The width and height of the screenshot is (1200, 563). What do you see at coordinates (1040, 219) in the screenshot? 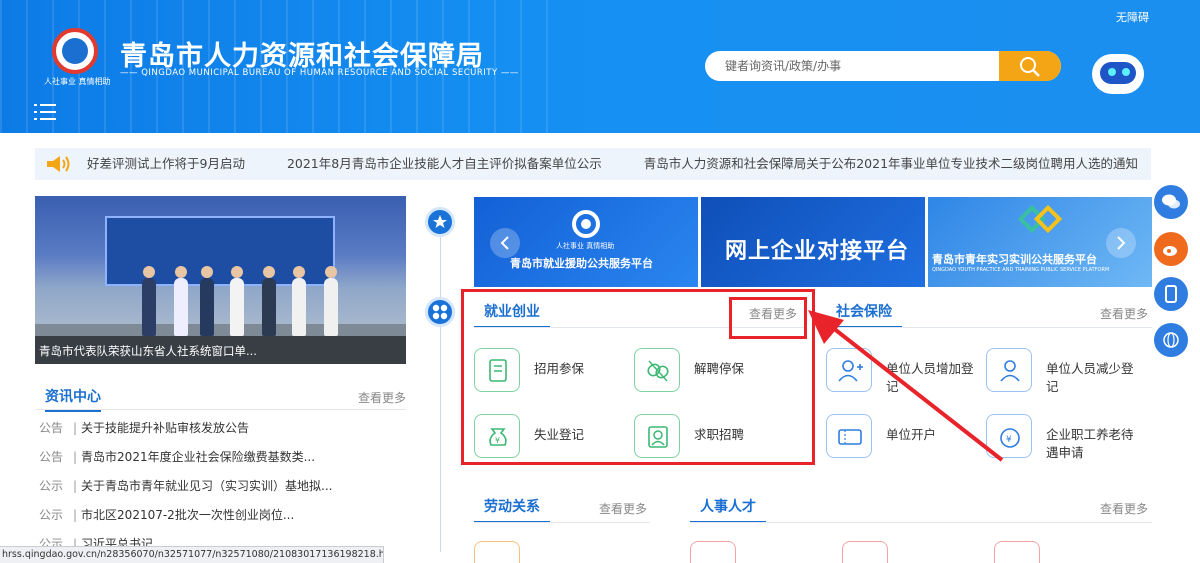
I see `youth-platform-logo-icon` at bounding box center [1040, 219].